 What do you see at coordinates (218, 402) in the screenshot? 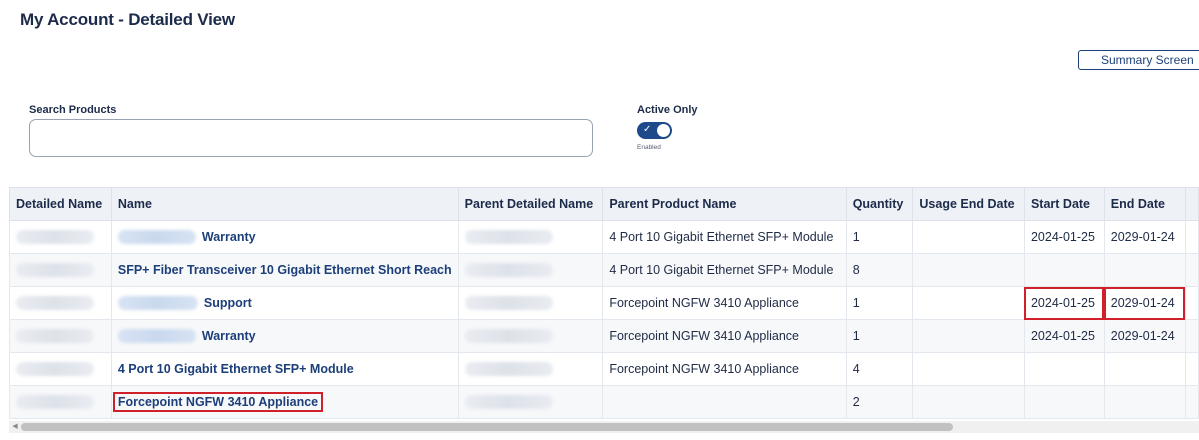
I see `product-name-link-highlighted: Forcepoint NGFW 3410 Appliance` at bounding box center [218, 402].